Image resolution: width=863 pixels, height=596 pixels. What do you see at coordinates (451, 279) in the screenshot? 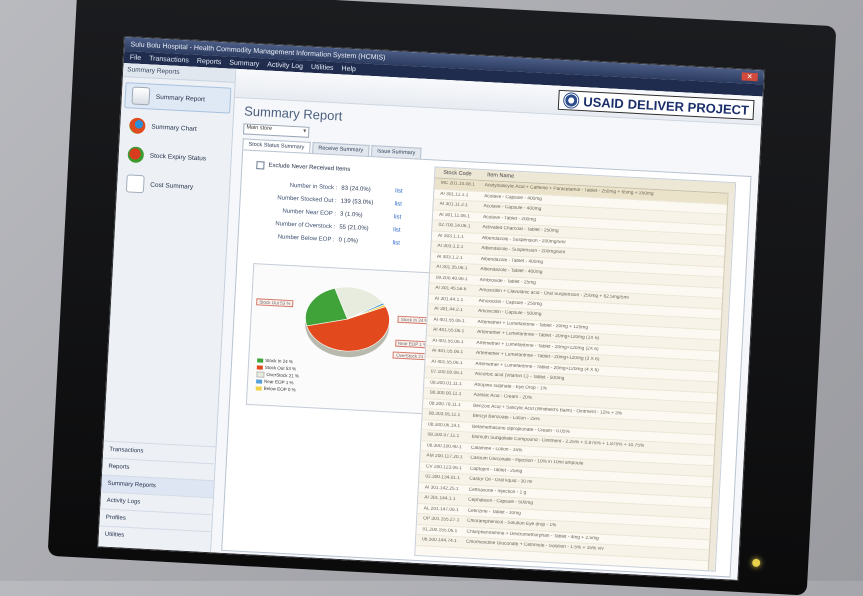
I see `stock-code-cell: 09.200.40.06.1` at bounding box center [451, 279].